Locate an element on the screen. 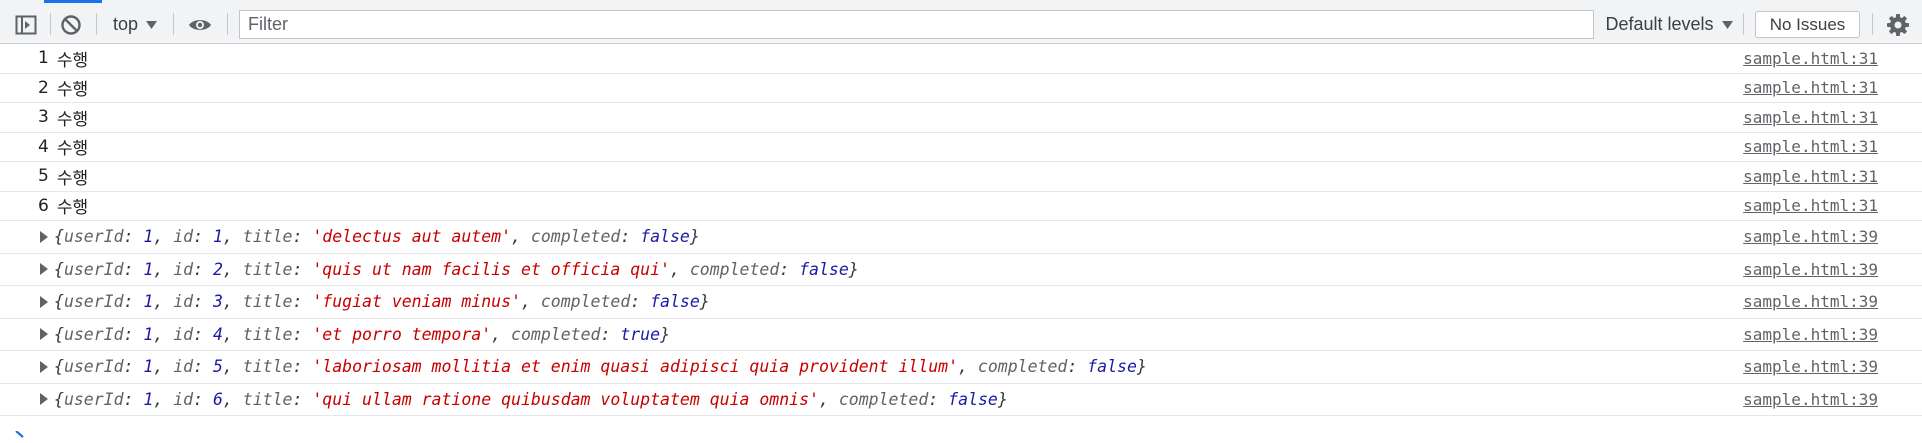  message-text: 3 수행 is located at coordinates (63, 117).